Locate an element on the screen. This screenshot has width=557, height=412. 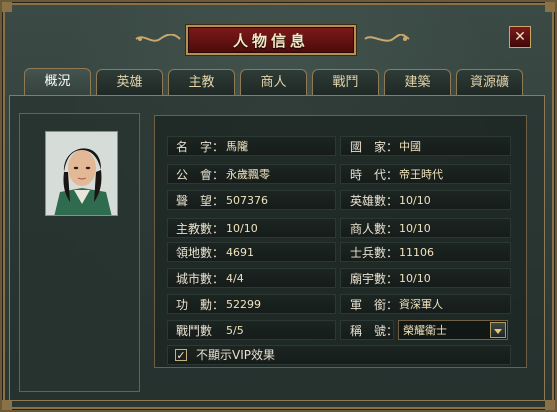
country-value: 中國 is located at coordinates (410, 146).